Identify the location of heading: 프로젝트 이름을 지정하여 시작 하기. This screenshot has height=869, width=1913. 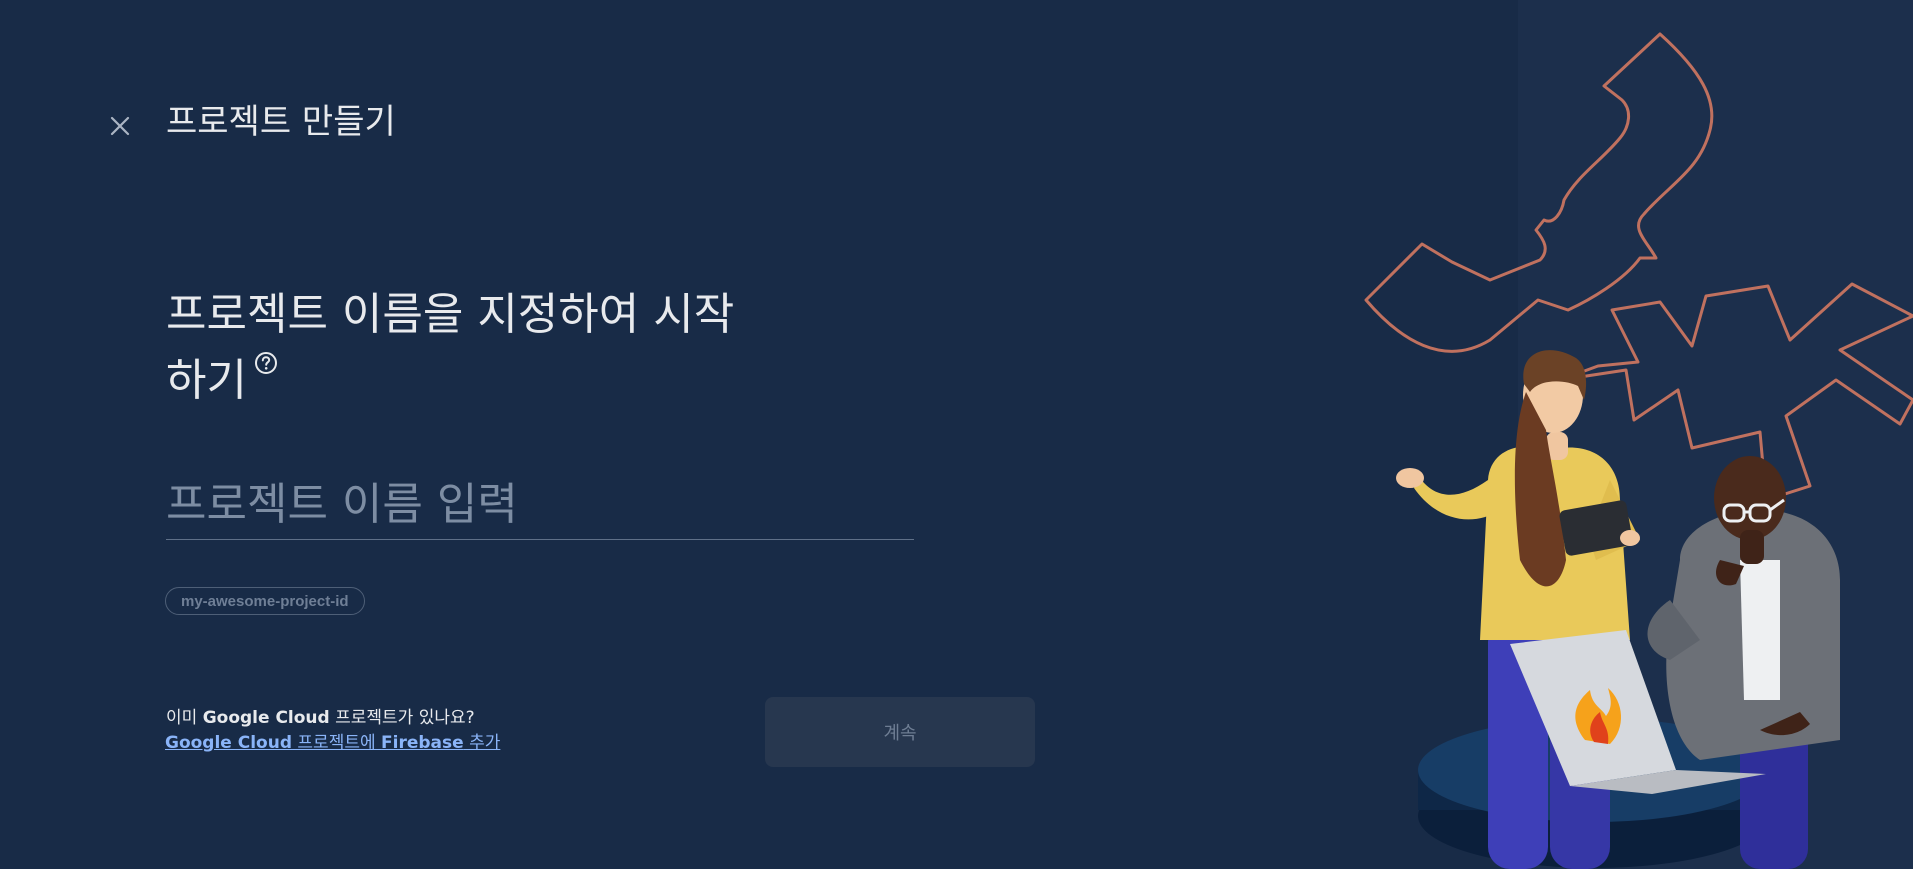
(516, 348).